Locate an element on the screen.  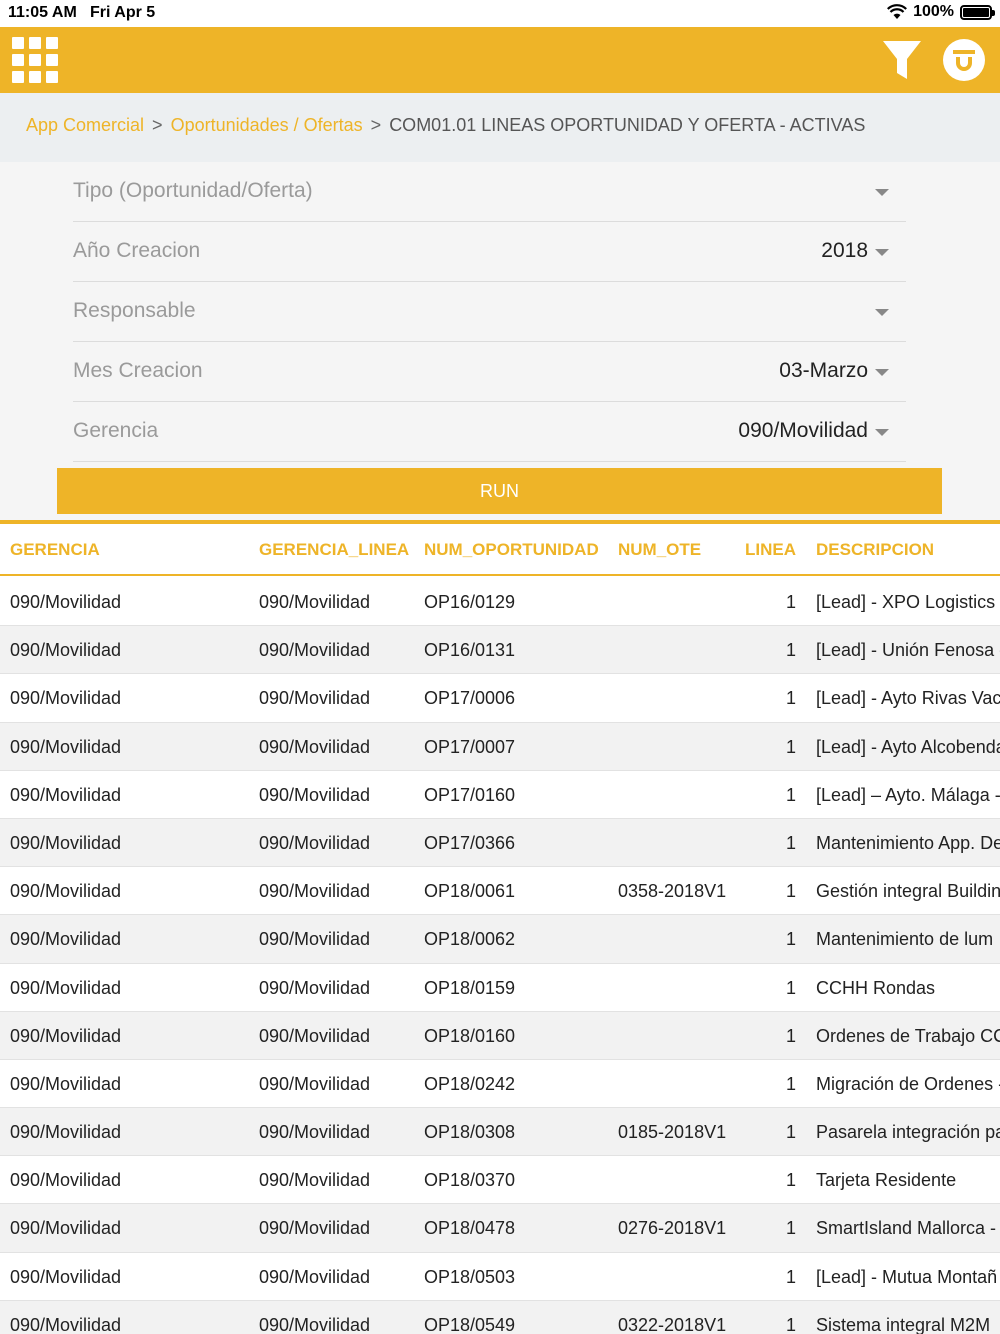
filter-label: Responsable is located at coordinates (134, 310).